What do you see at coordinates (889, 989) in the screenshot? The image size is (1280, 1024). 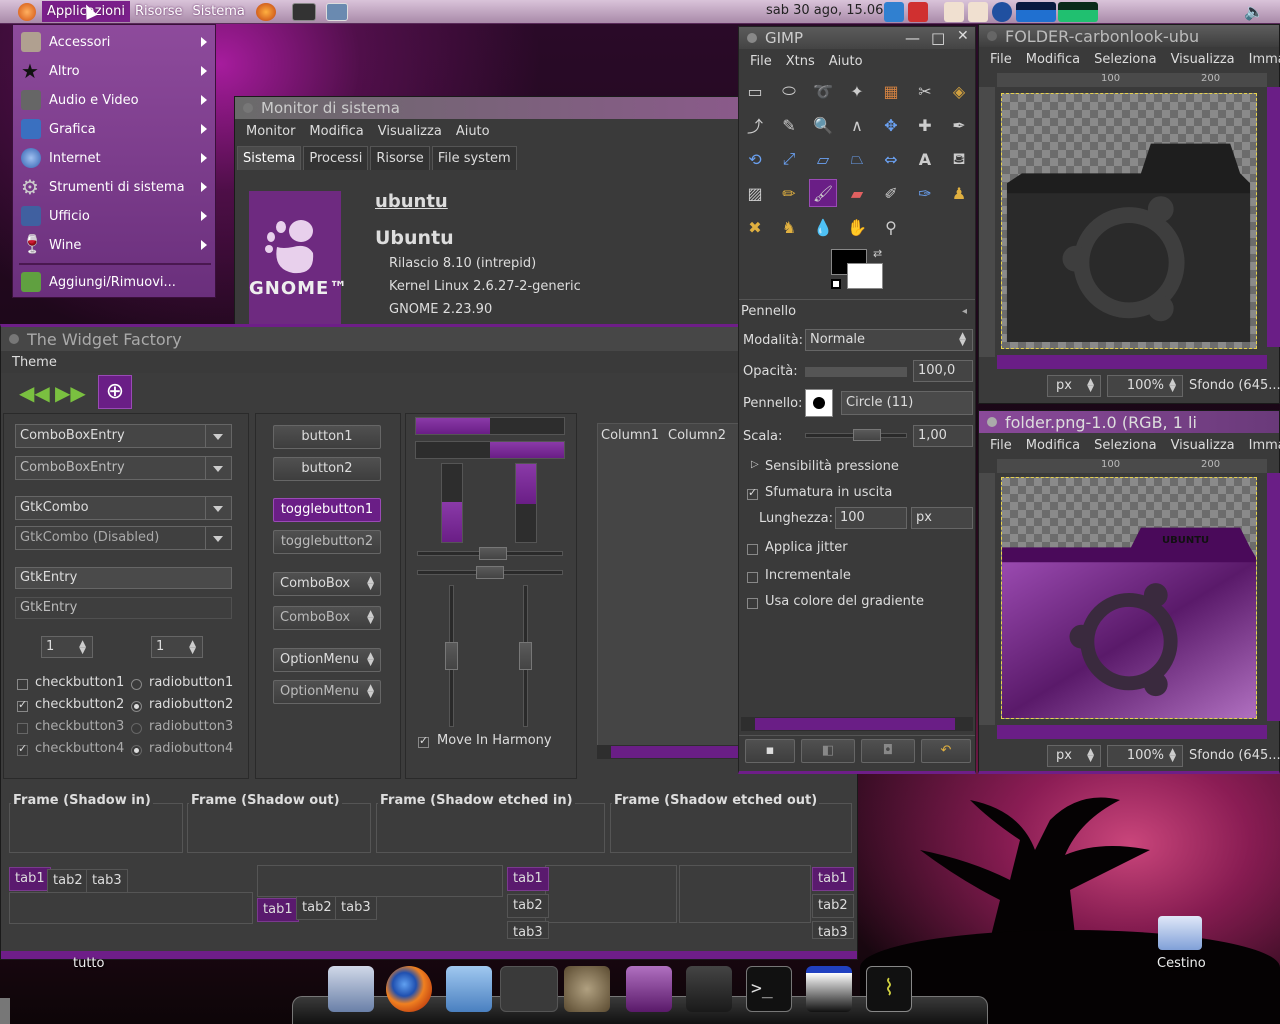 I see `system-monitor-icon: ⌇` at bounding box center [889, 989].